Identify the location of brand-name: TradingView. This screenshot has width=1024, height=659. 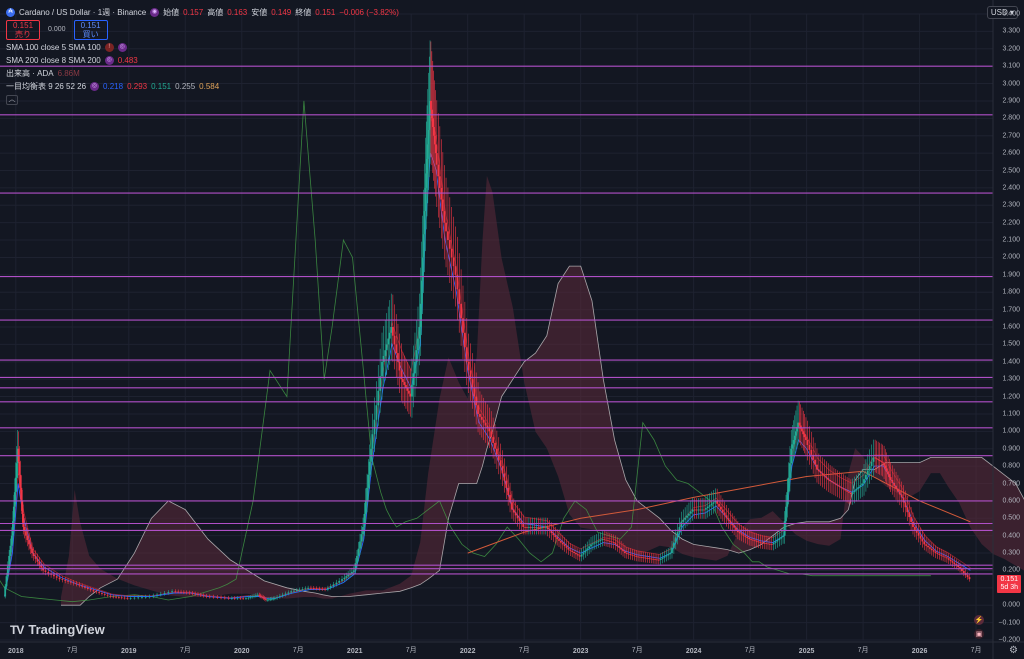
(66, 629).